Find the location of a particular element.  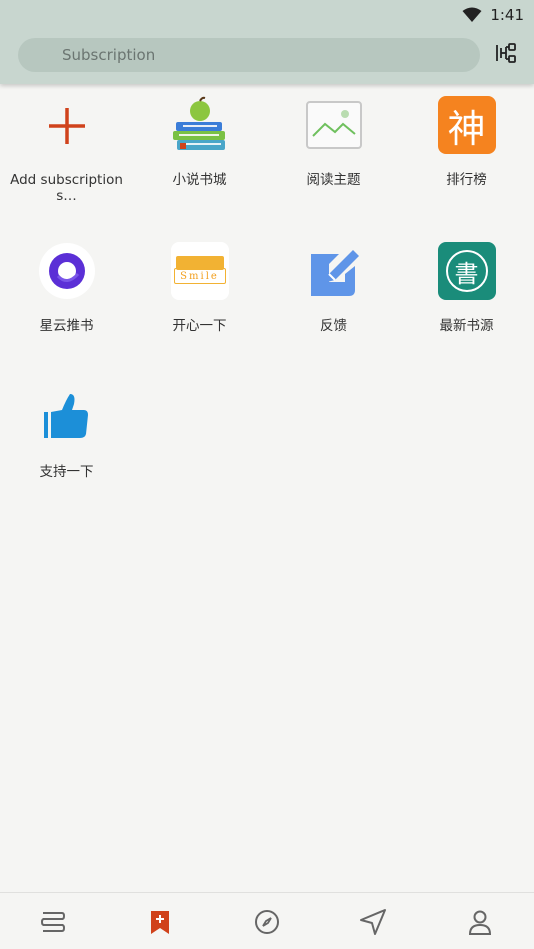

scan-icon is located at coordinates (507, 53).